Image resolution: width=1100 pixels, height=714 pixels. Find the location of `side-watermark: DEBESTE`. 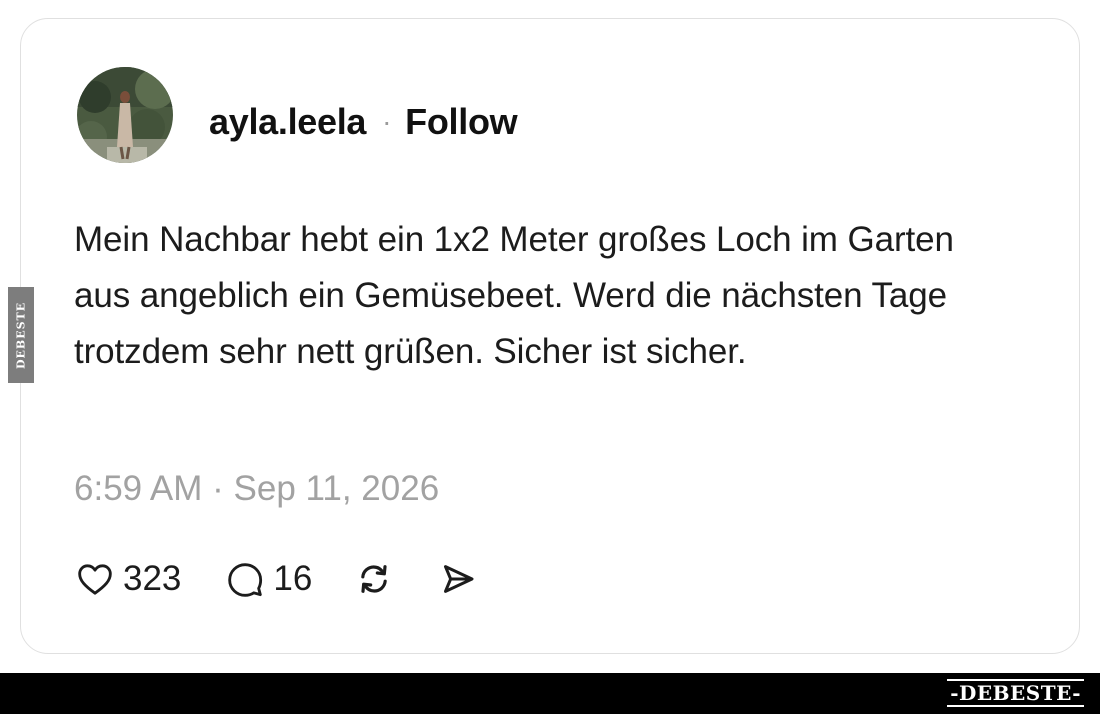

side-watermark: DEBESTE is located at coordinates (21, 335).